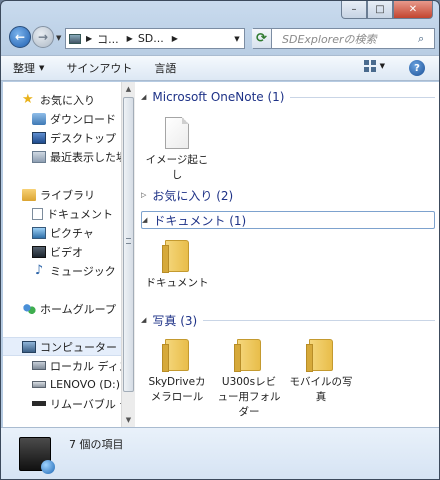 The image size is (440, 480). I want to click on nav-desktop: デスクトップ, so click(62, 137).